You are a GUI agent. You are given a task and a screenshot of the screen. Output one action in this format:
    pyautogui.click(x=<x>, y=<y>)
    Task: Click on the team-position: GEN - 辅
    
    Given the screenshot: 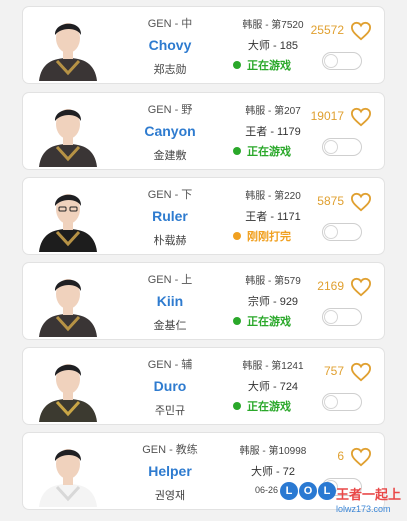 What is the action you would take?
    pyautogui.click(x=170, y=365)
    